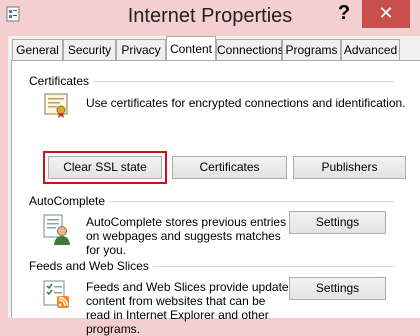 This screenshot has width=420, height=336. Describe the element at coordinates (37, 49) in the screenshot. I see `tab-general: General` at that location.